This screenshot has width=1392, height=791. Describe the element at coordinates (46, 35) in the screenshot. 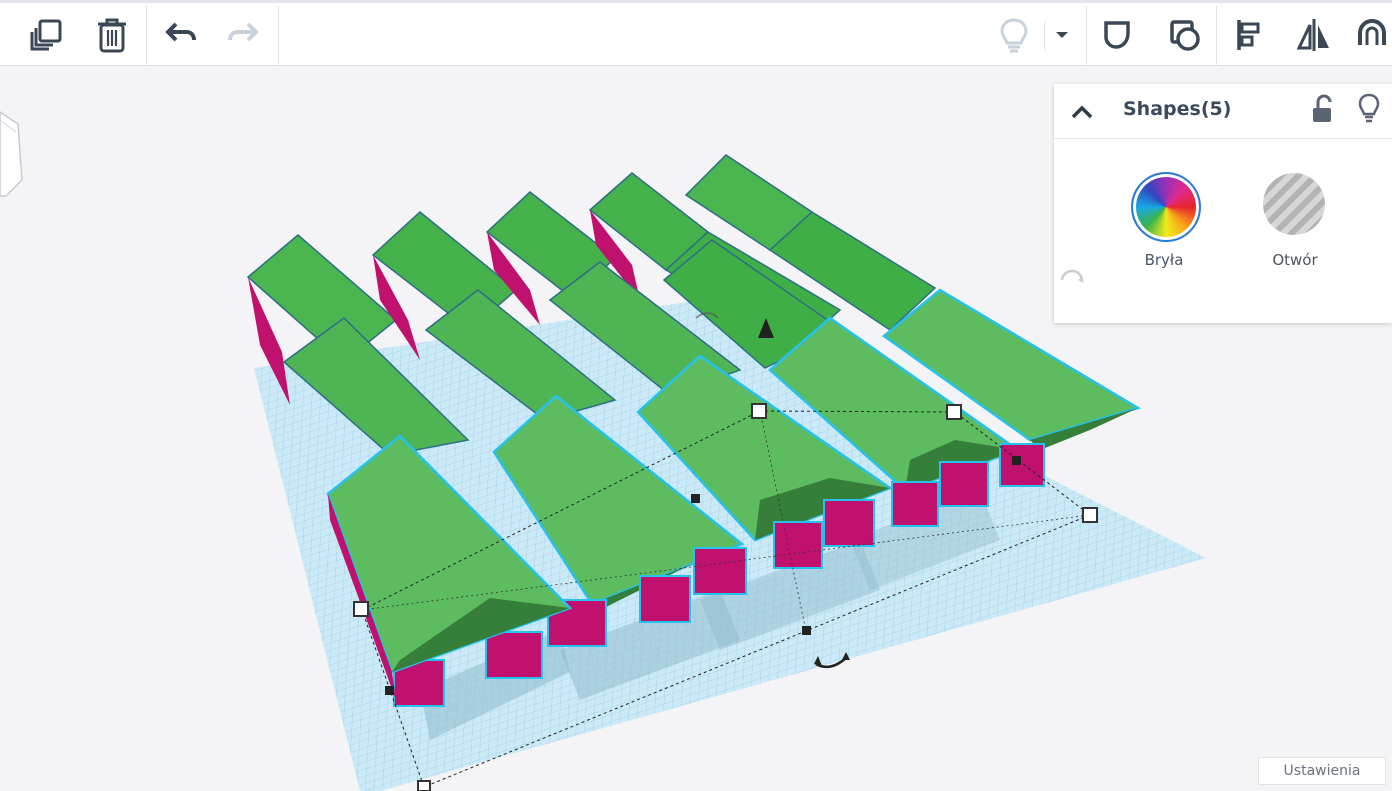

I see `copy-icon` at that location.